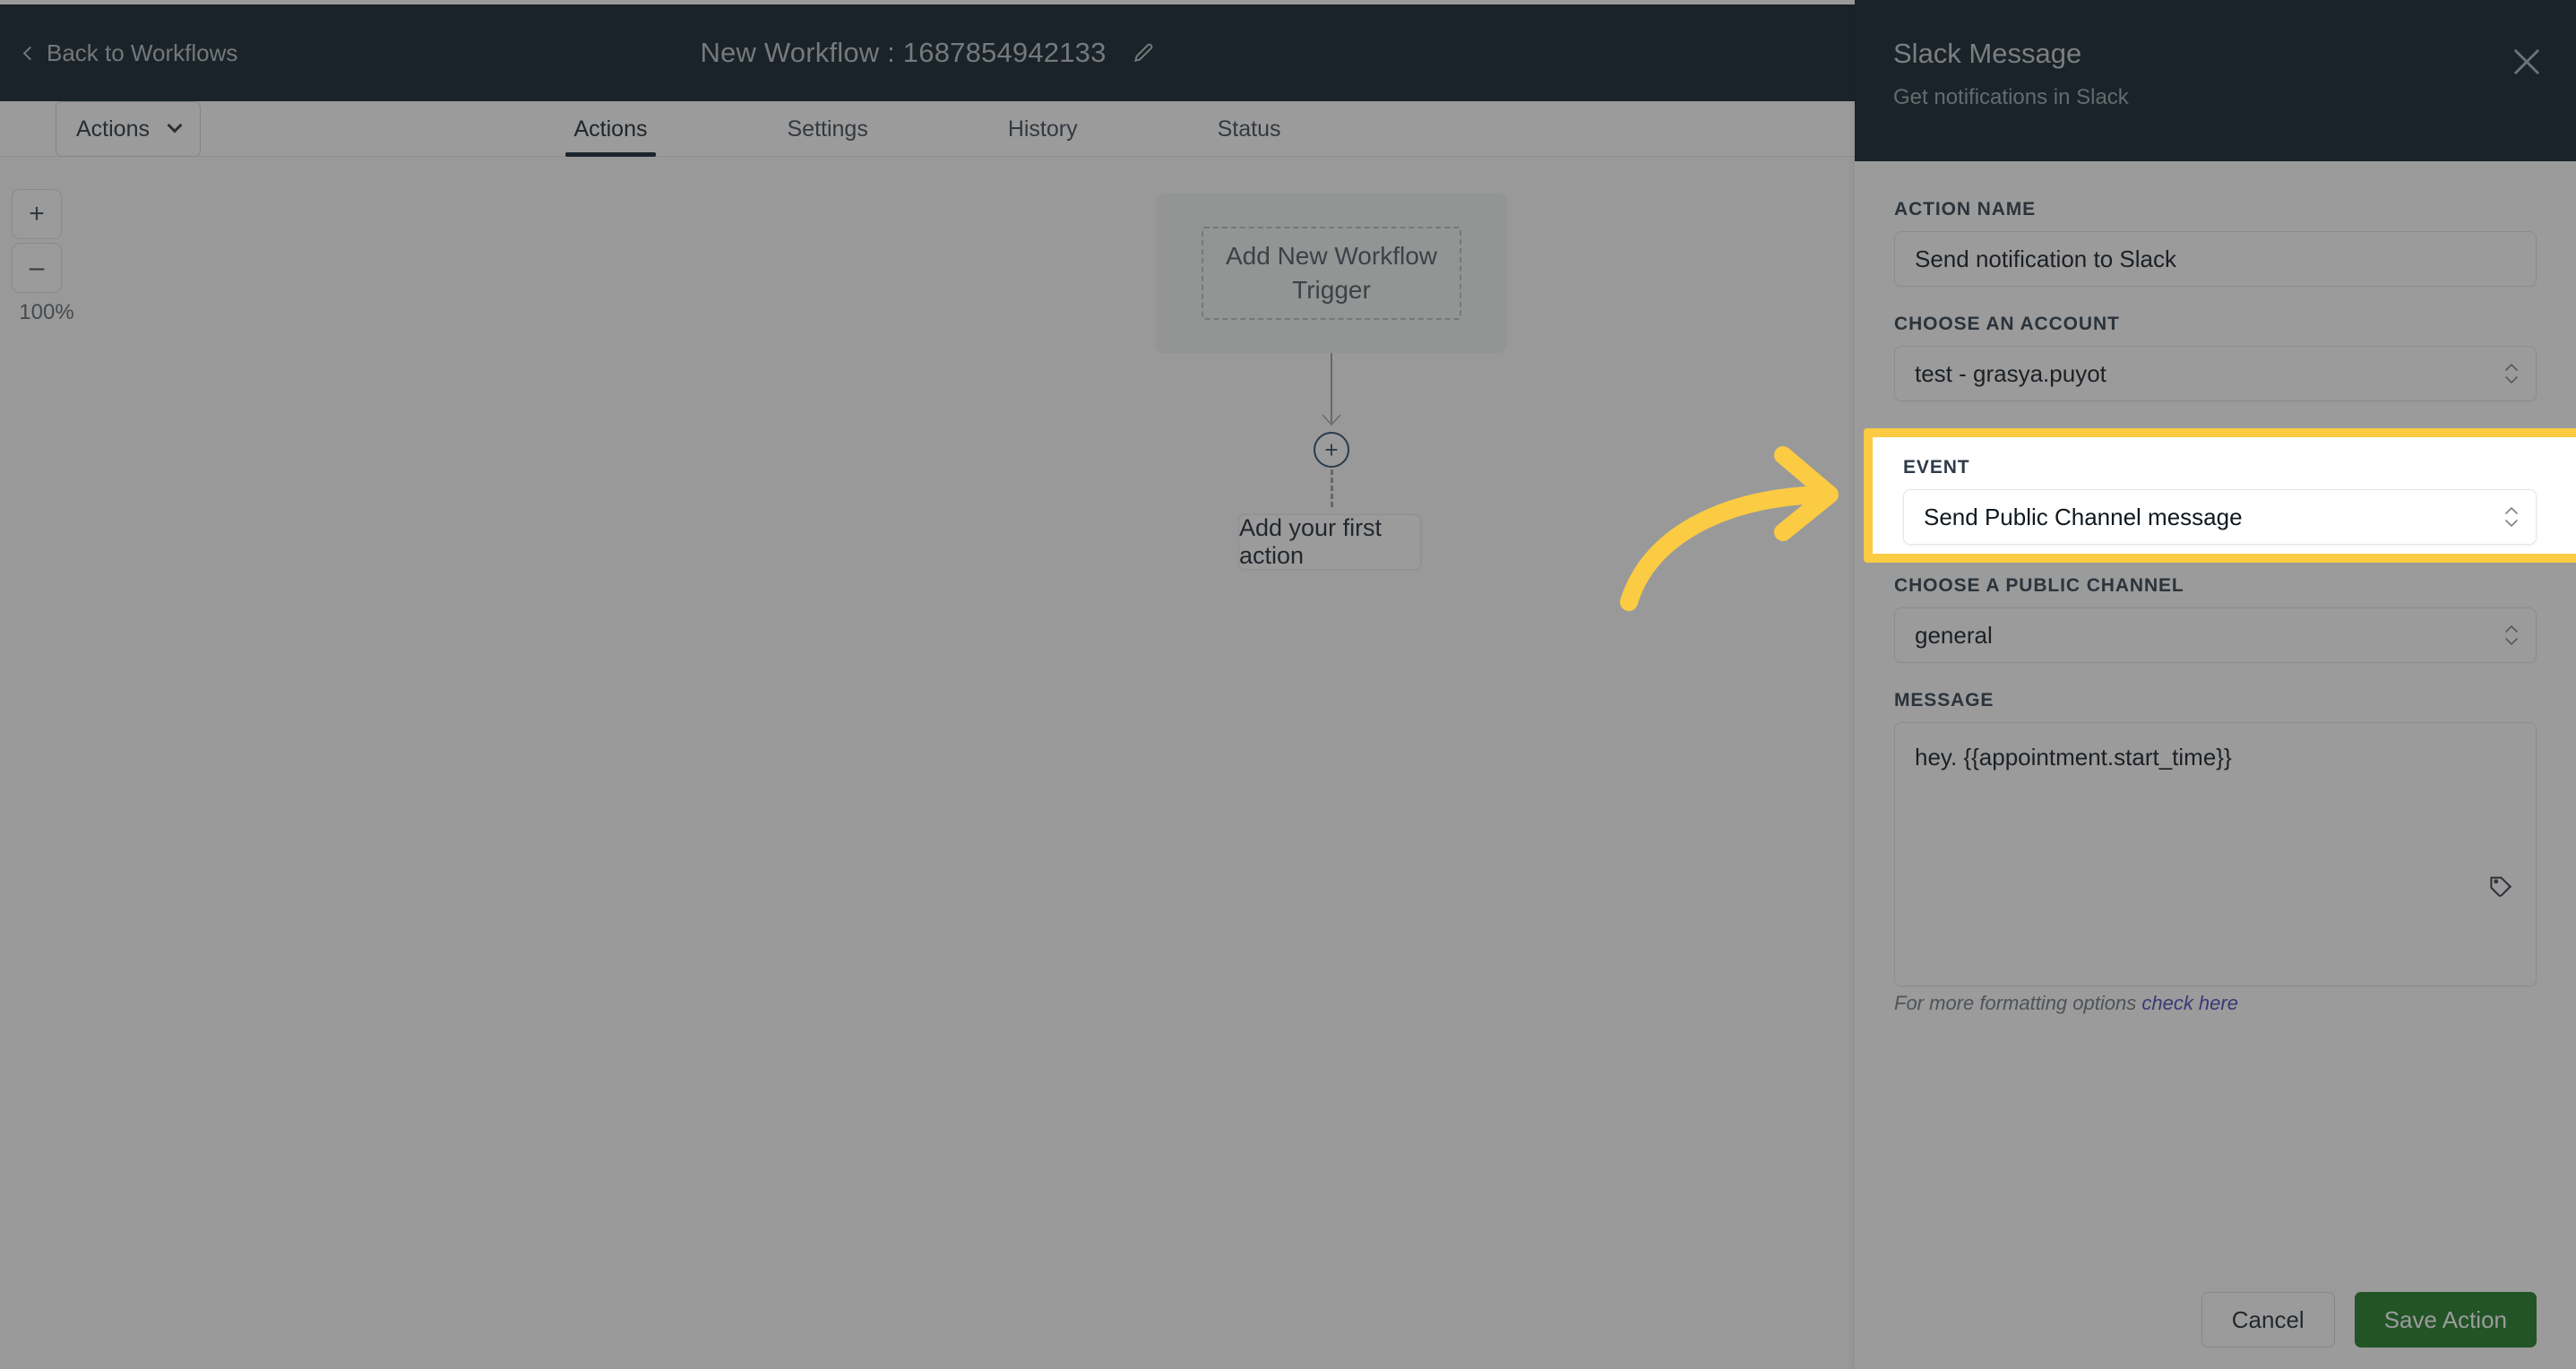 The width and height of the screenshot is (2576, 1369). I want to click on message-value: hey. {{appointment.start_time}}, so click(2073, 757).